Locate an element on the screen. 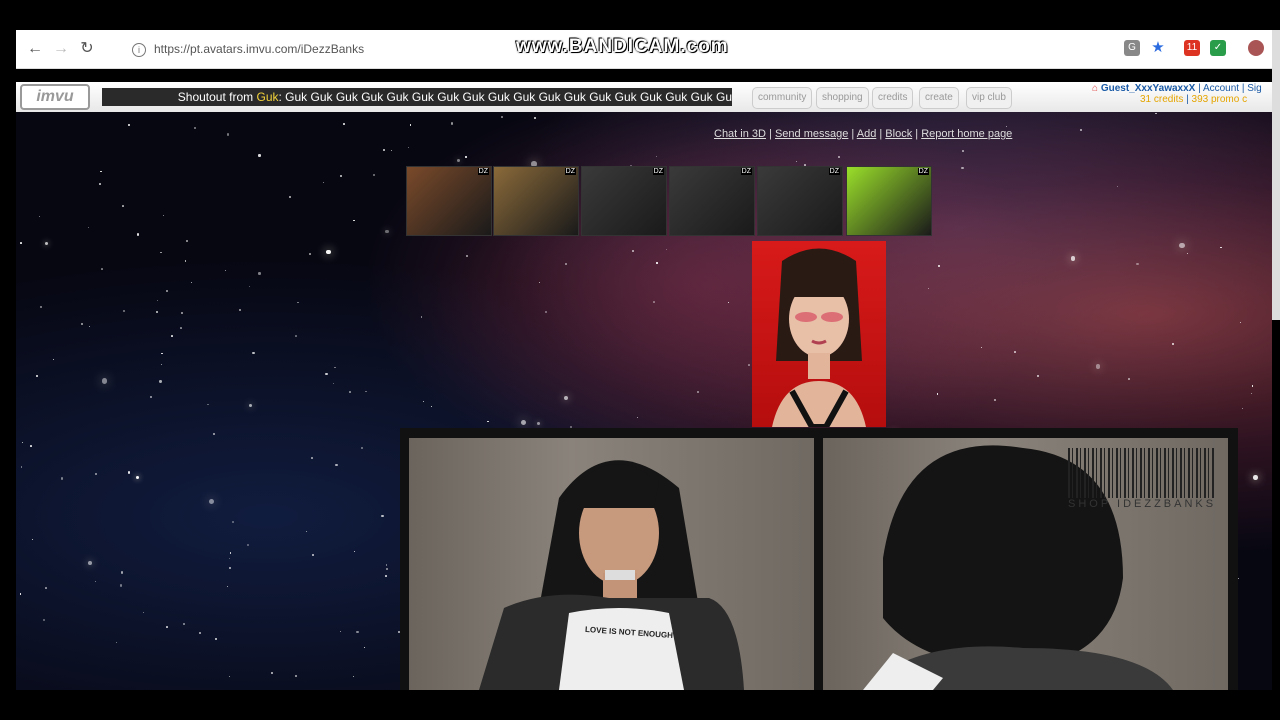  sign-link: Sig is located at coordinates (1254, 88).